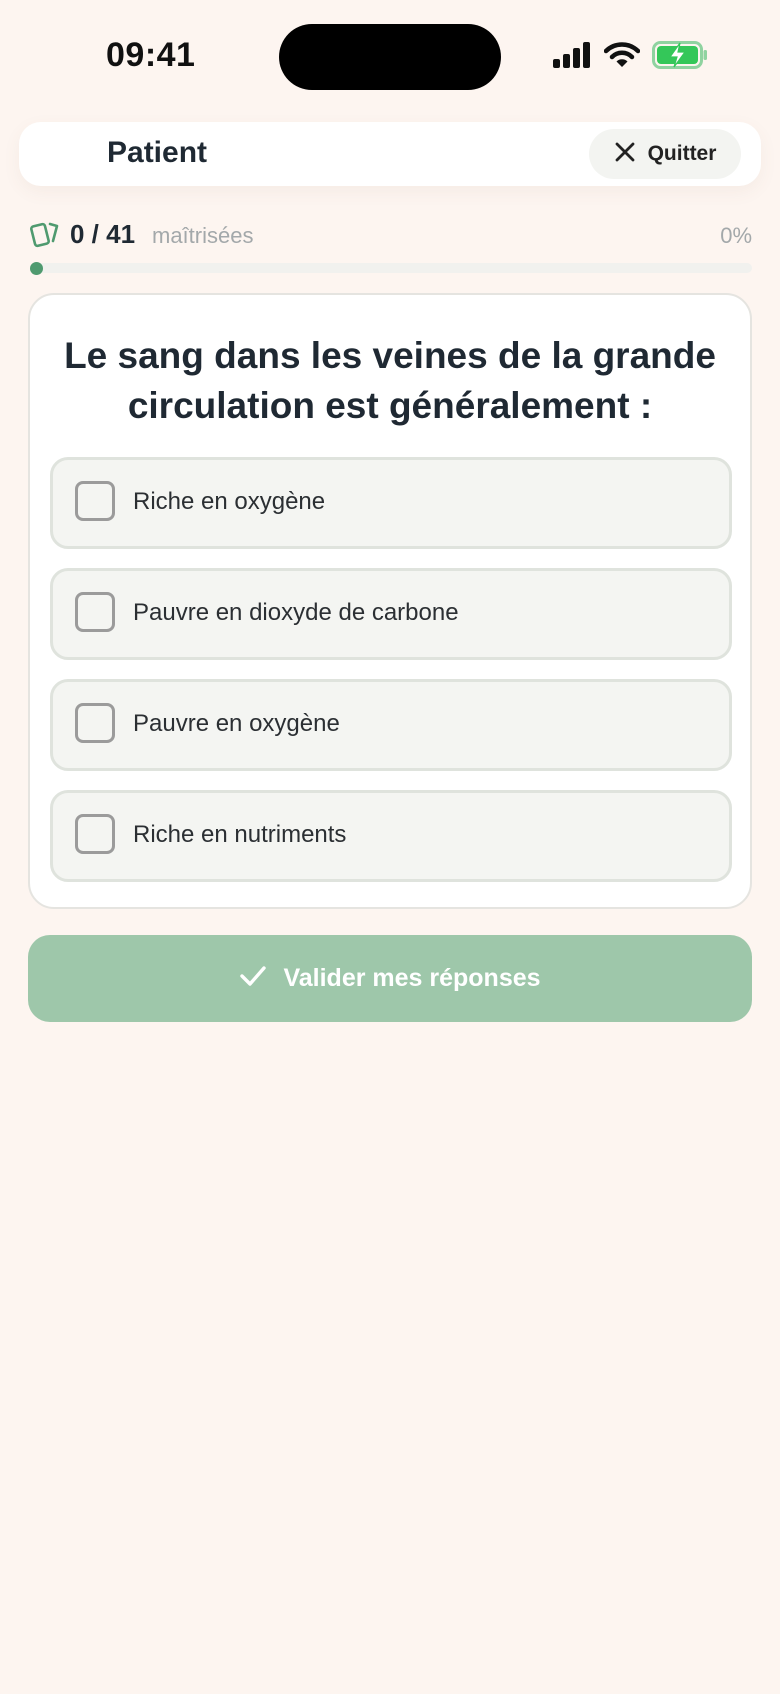 Image resolution: width=780 pixels, height=1694 pixels. I want to click on quit-label: Quitter, so click(682, 153).